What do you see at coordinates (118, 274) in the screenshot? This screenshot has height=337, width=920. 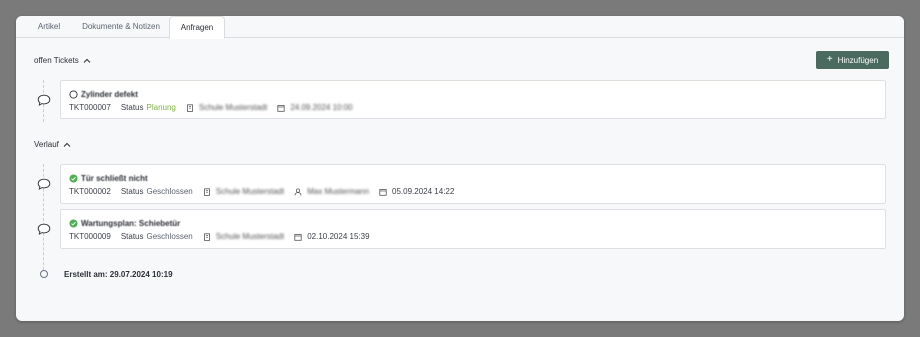 I see `created-at-label: Erstellt am: 29.07.2024 10:19` at bounding box center [118, 274].